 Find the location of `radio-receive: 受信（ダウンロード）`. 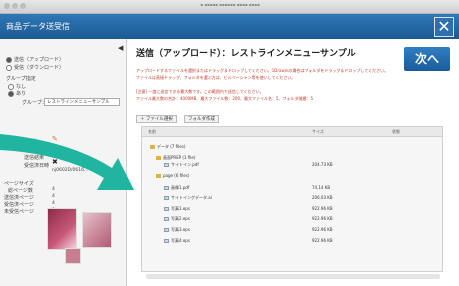

radio-receive: 受信（ダウンロード） is located at coordinates (35, 67).